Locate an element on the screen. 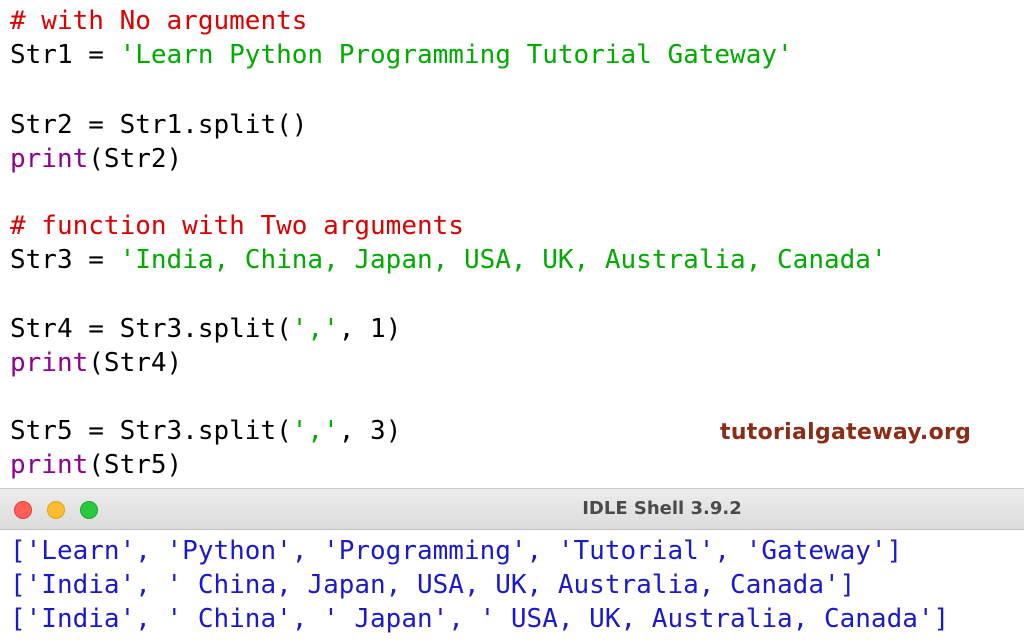 The height and width of the screenshot is (642, 1024). code-line-3: Str2 = Str1.split() is located at coordinates (158, 125).